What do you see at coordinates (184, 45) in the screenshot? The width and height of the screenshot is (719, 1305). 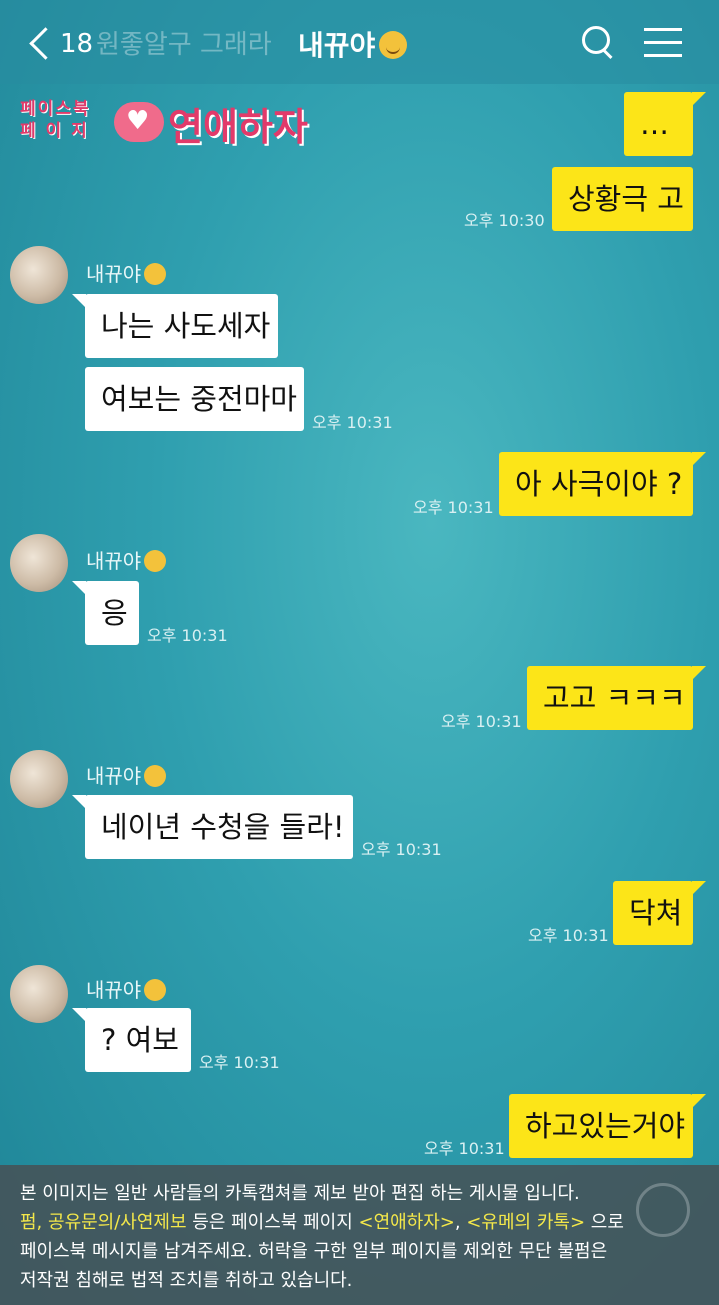 I see `background-title-text: 원좋알구 그래라` at bounding box center [184, 45].